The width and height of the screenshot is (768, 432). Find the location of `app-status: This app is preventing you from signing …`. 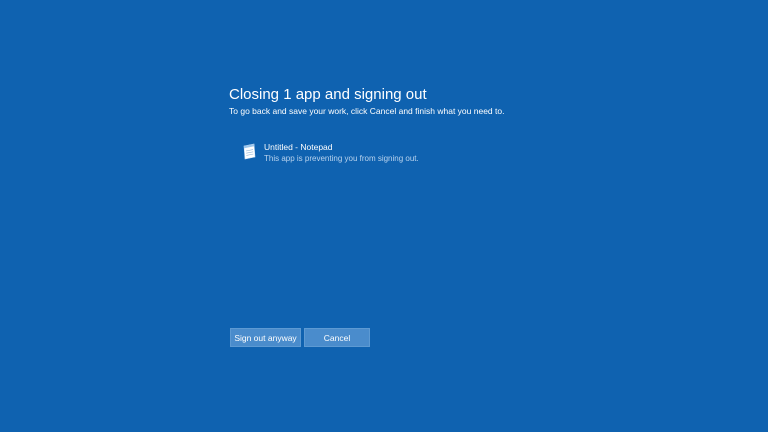

app-status: This app is preventing you from signing … is located at coordinates (341, 158).